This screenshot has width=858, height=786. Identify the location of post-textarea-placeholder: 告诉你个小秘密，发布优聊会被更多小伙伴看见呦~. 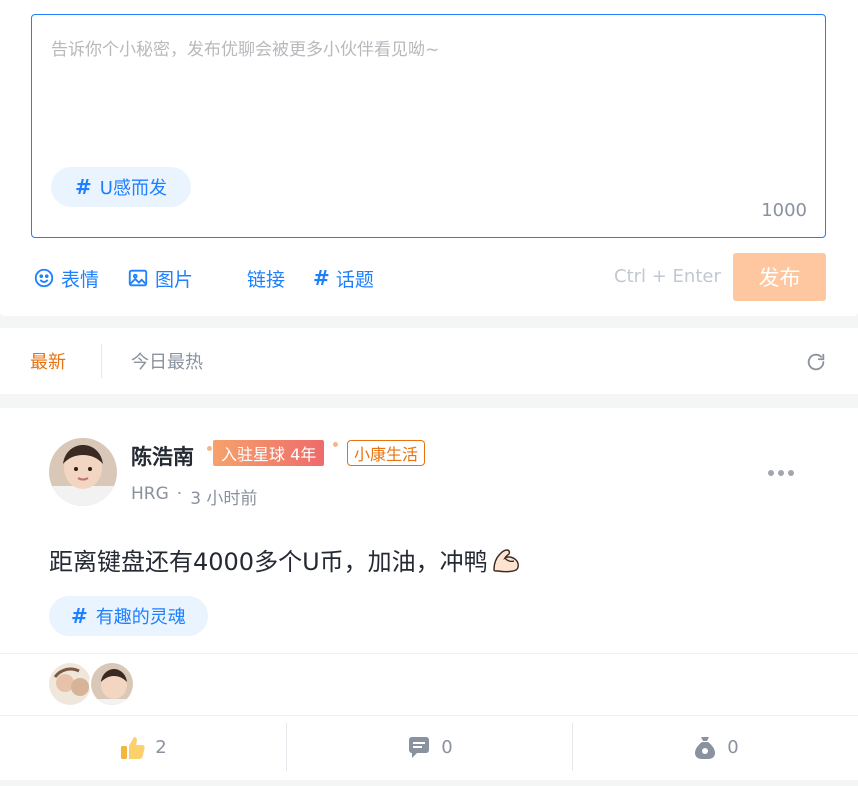
(245, 50).